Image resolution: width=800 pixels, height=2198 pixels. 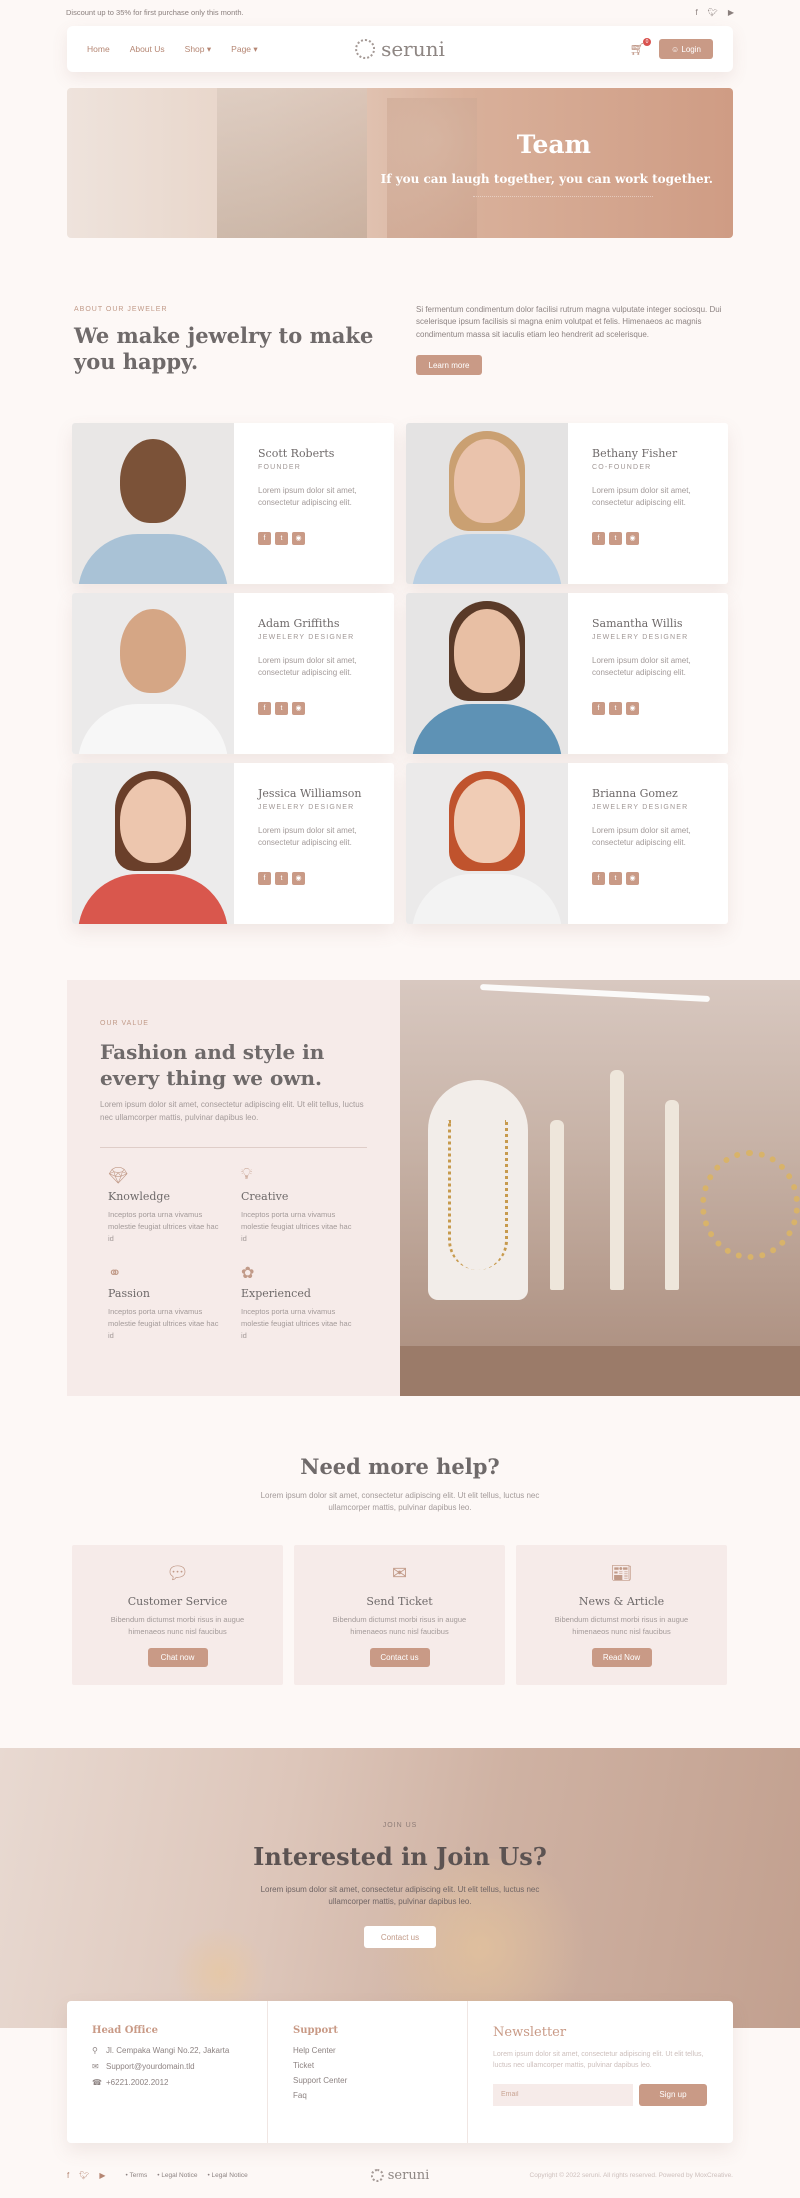 I want to click on help-card-title: News & Article, so click(x=621, y=1601).